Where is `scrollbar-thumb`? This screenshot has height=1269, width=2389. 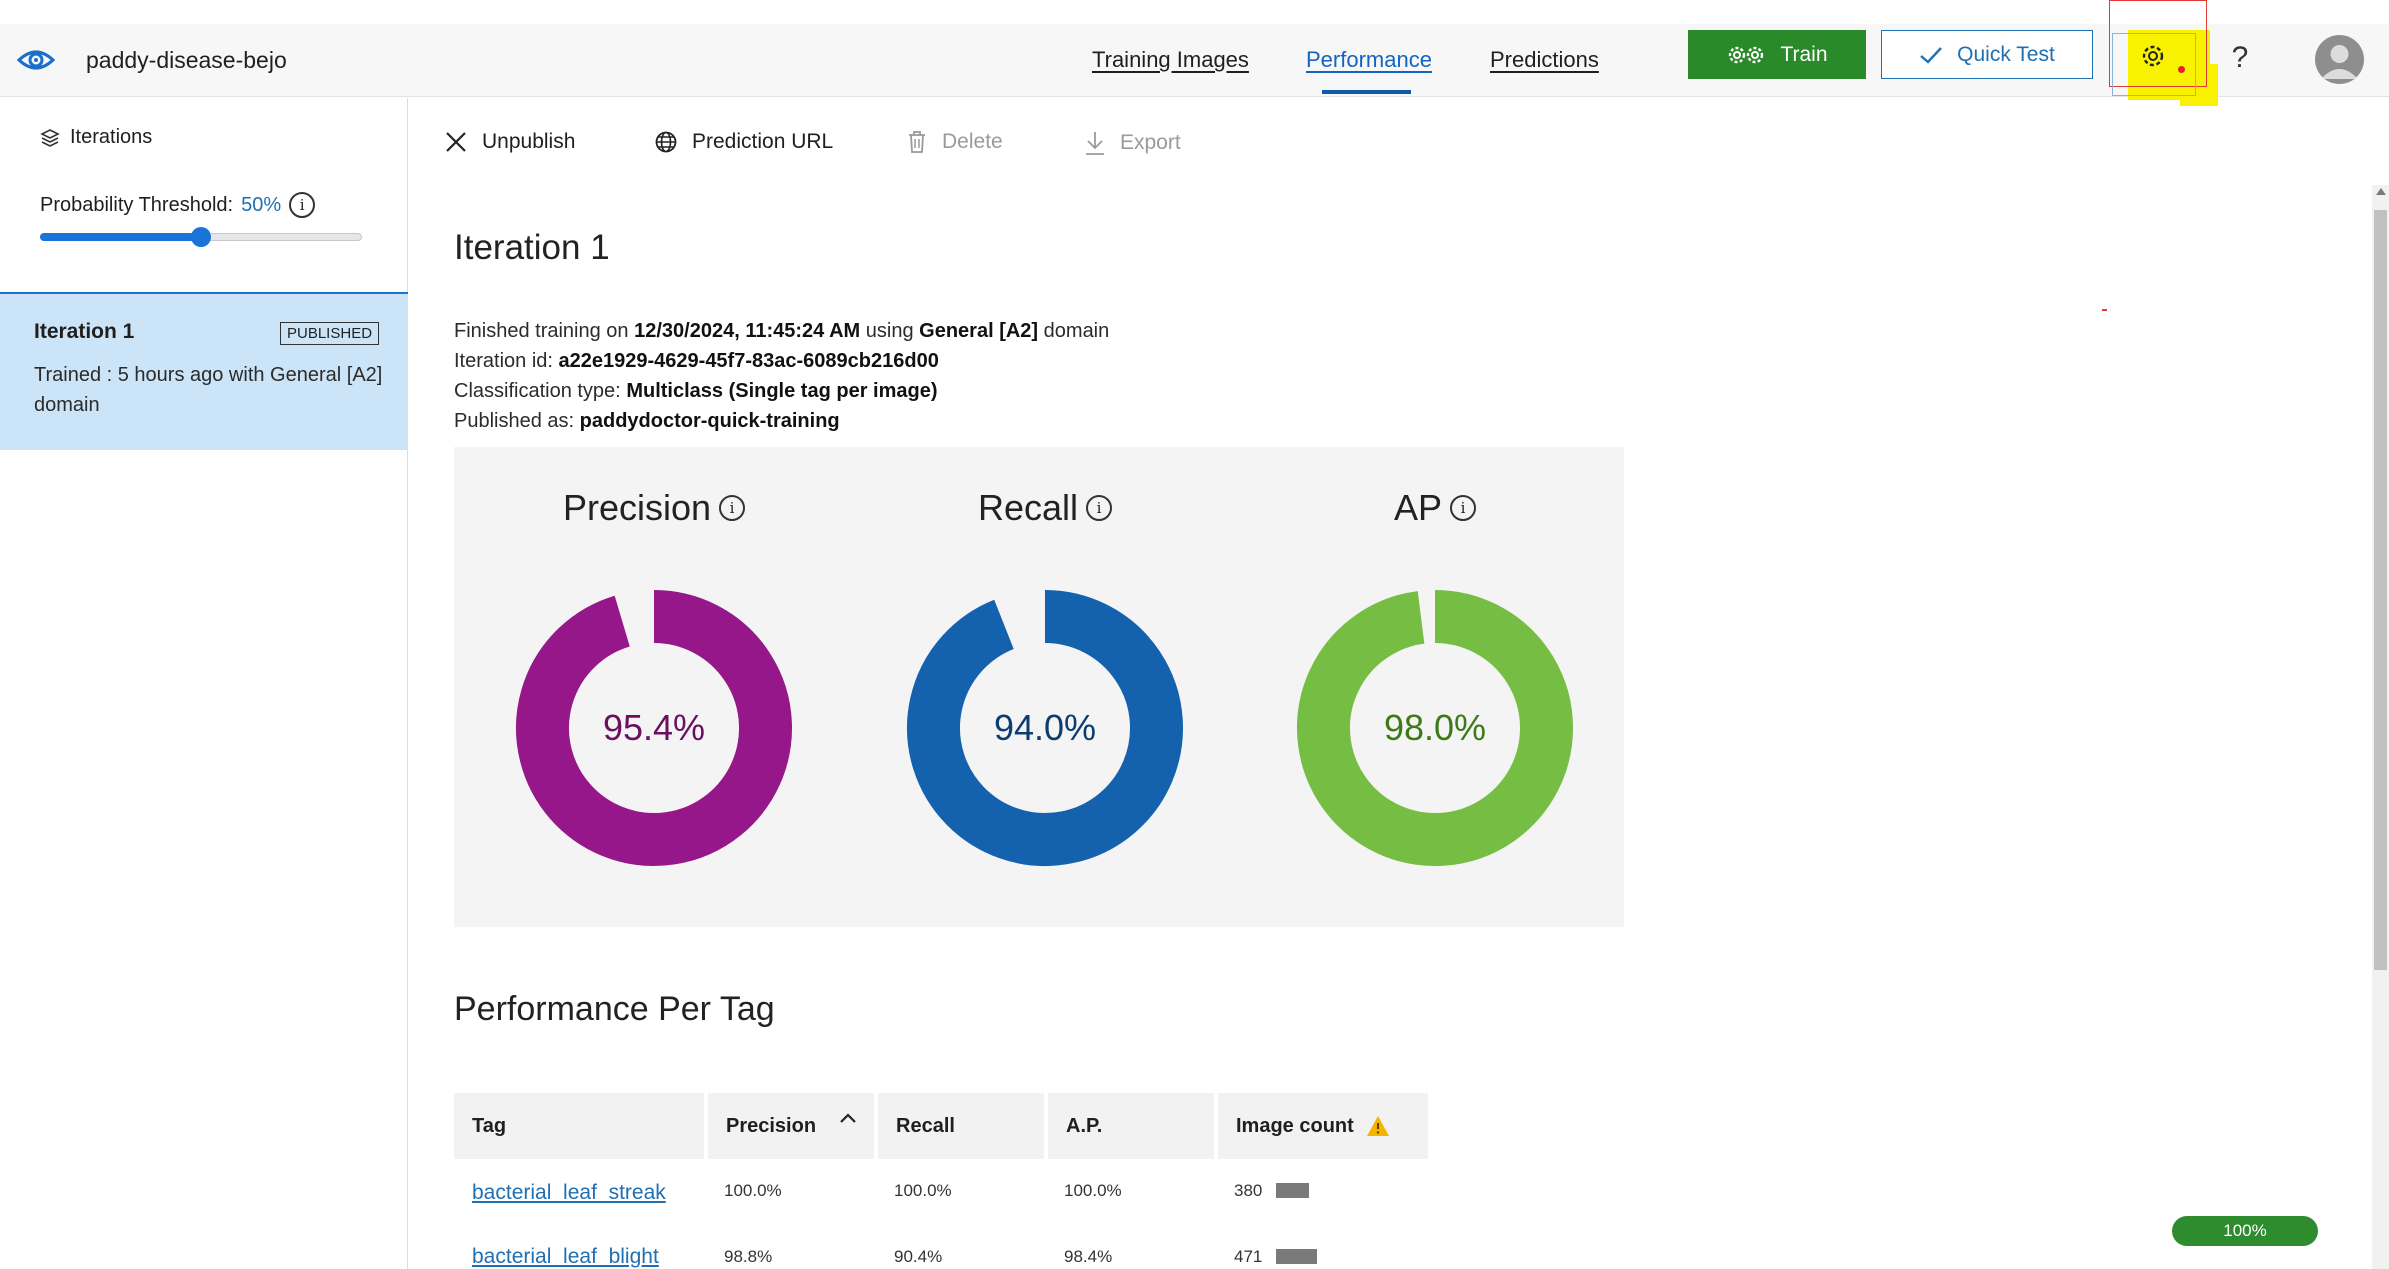
scrollbar-thumb is located at coordinates (2380, 590).